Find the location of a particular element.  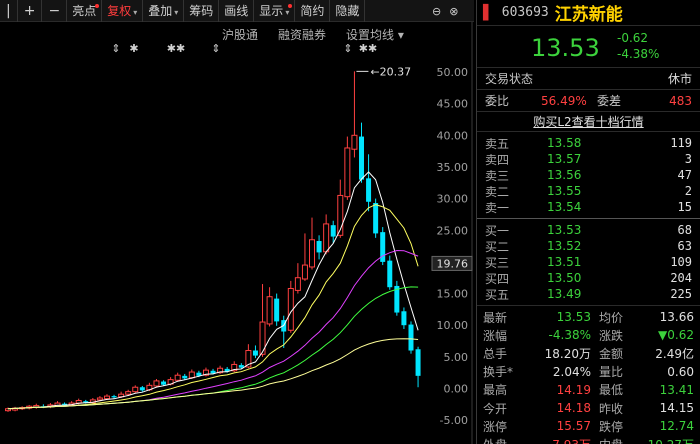

toolbar-item-7: 画线 is located at coordinates (237, 11).